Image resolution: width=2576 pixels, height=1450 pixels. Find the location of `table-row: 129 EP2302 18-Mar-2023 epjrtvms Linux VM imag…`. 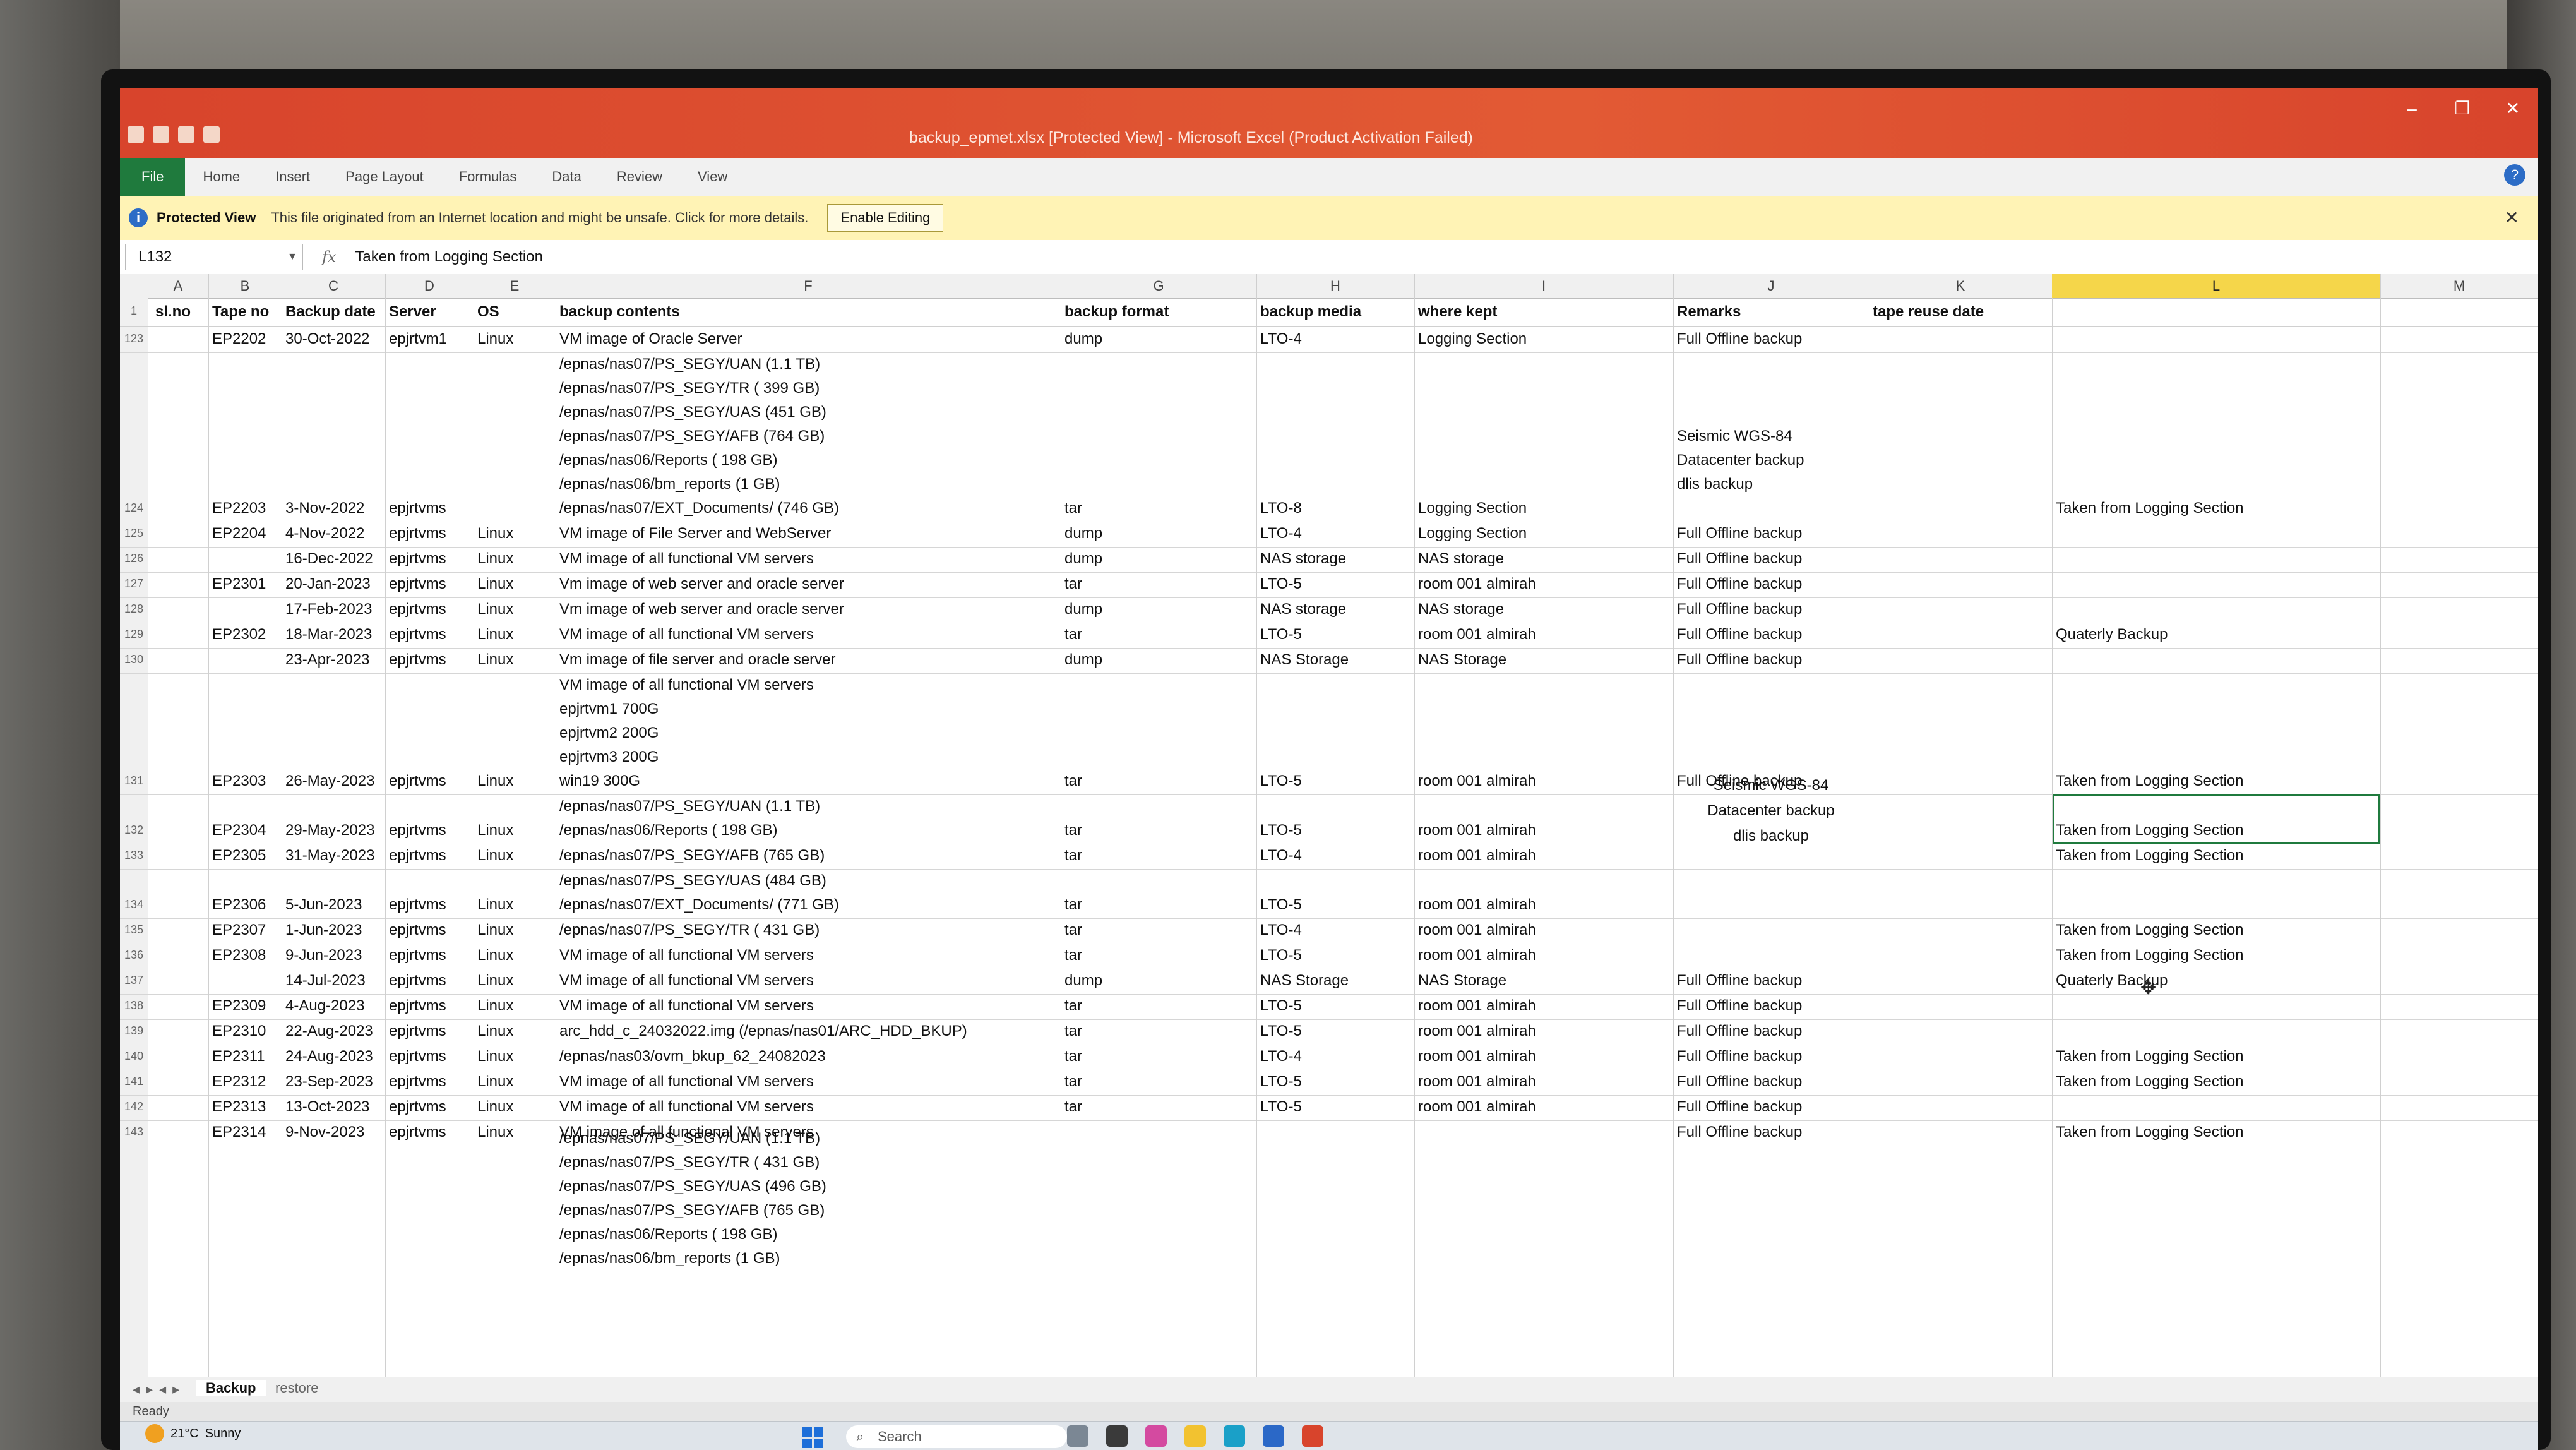

table-row: 129 EP2302 18-Mar-2023 epjrtvms Linux VM imag… is located at coordinates (1329, 636).